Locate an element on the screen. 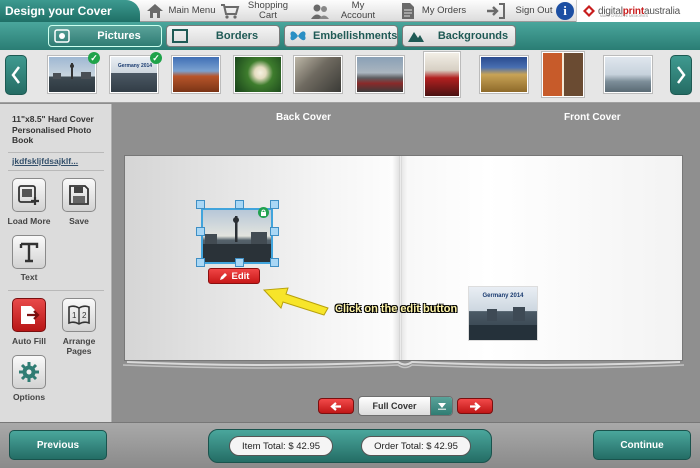 This screenshot has width=700, height=468. auto-fill-icon is located at coordinates (30, 315).